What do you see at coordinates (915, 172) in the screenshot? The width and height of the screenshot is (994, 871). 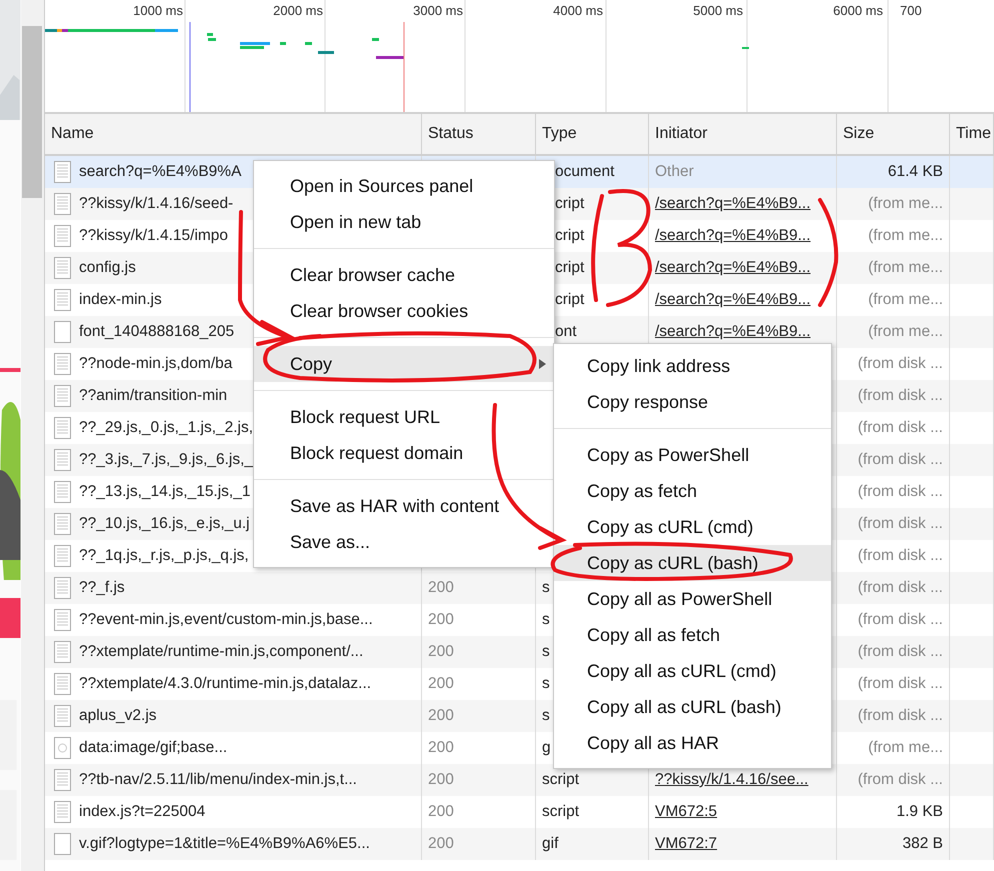 I see `size-text: 61.4 KB` at bounding box center [915, 172].